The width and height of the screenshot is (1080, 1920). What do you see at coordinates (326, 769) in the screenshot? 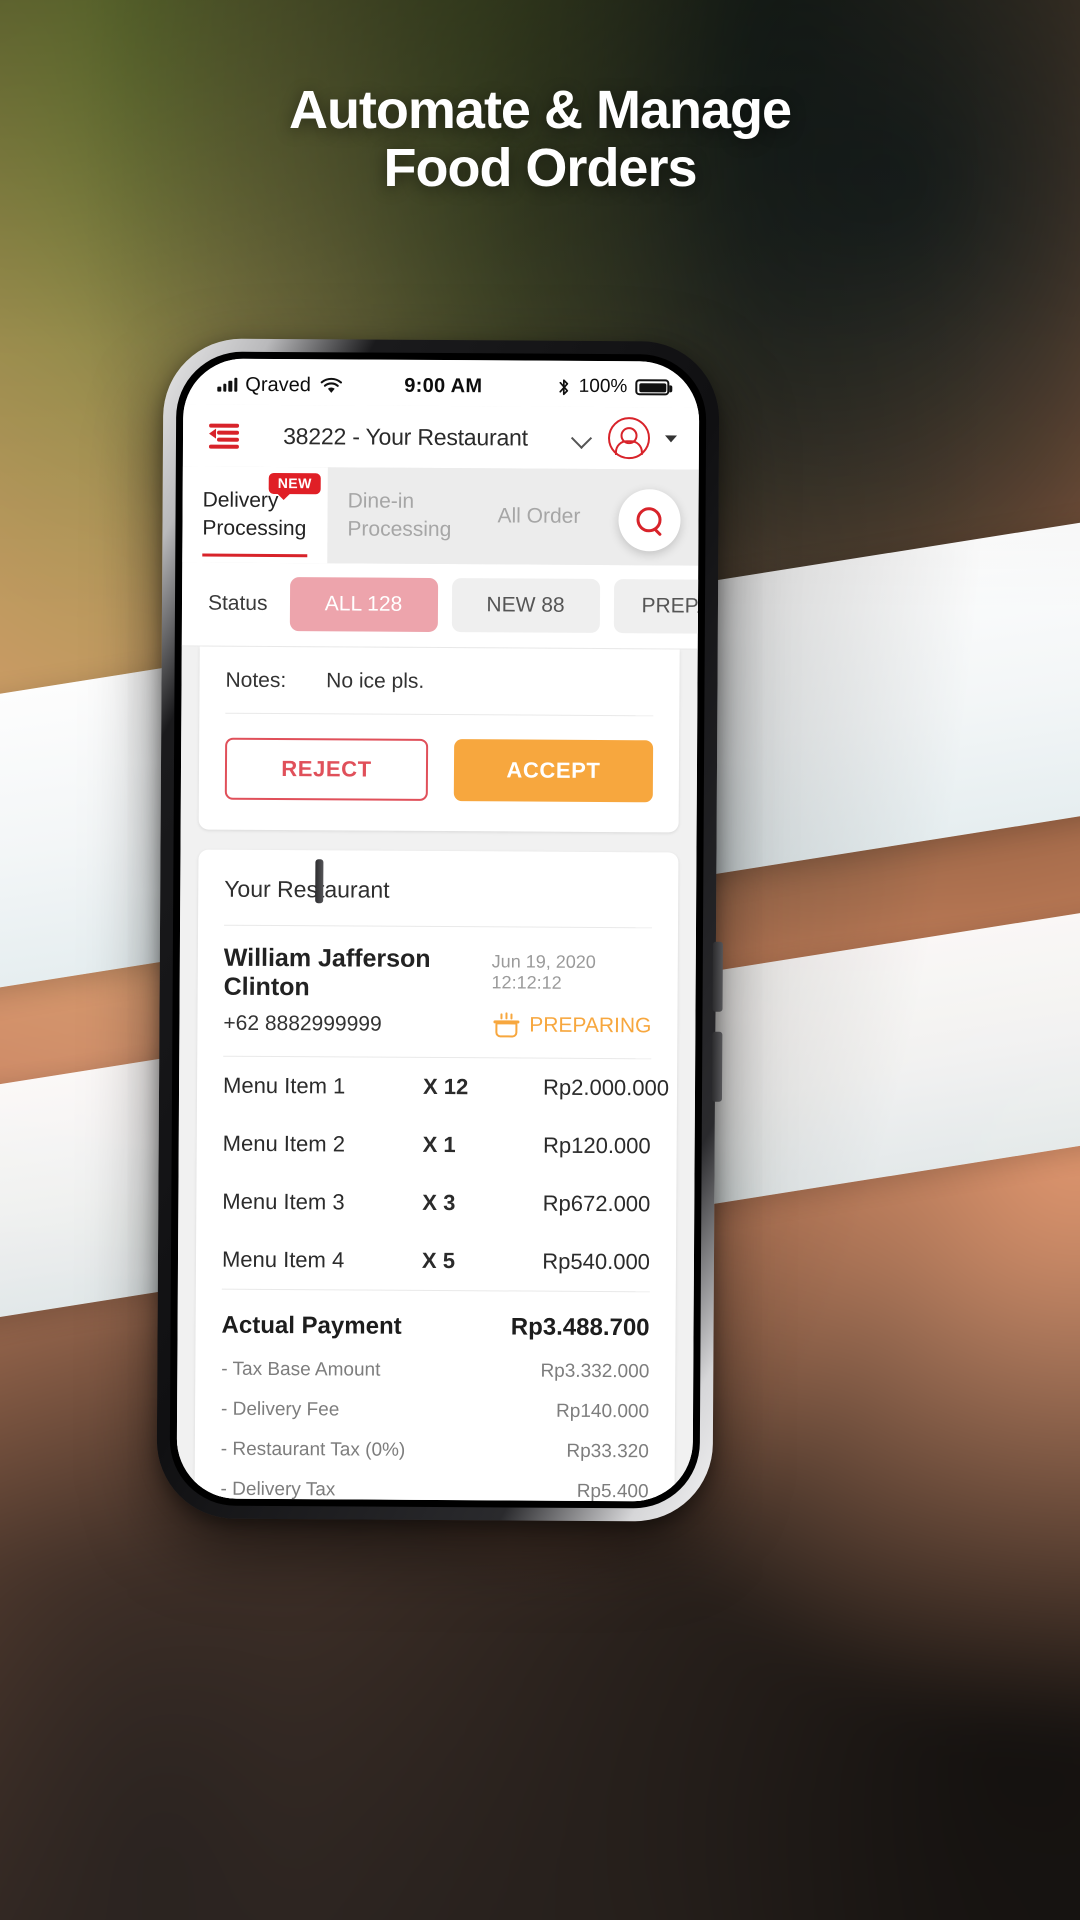
I see `reject-button: REJECT` at bounding box center [326, 769].